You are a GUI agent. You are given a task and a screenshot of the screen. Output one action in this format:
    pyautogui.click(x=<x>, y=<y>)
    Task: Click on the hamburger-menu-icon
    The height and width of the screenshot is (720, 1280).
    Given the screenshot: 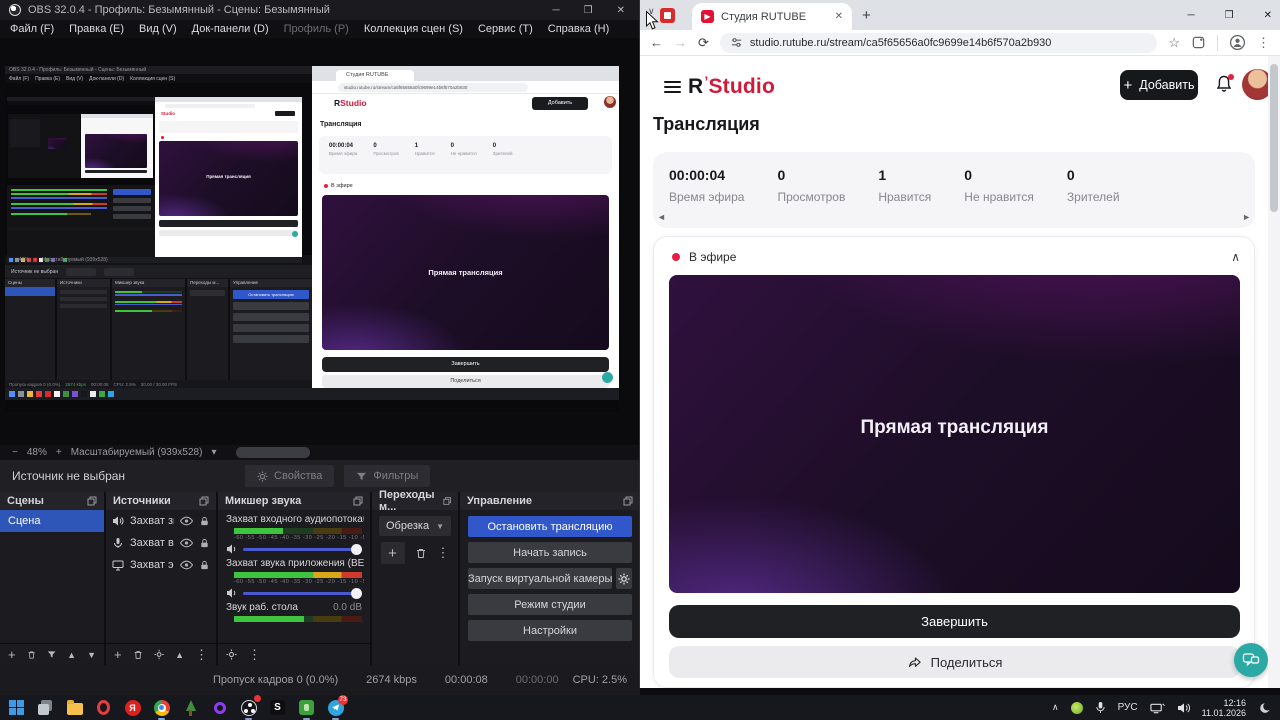 What is the action you would take?
    pyautogui.click(x=672, y=87)
    